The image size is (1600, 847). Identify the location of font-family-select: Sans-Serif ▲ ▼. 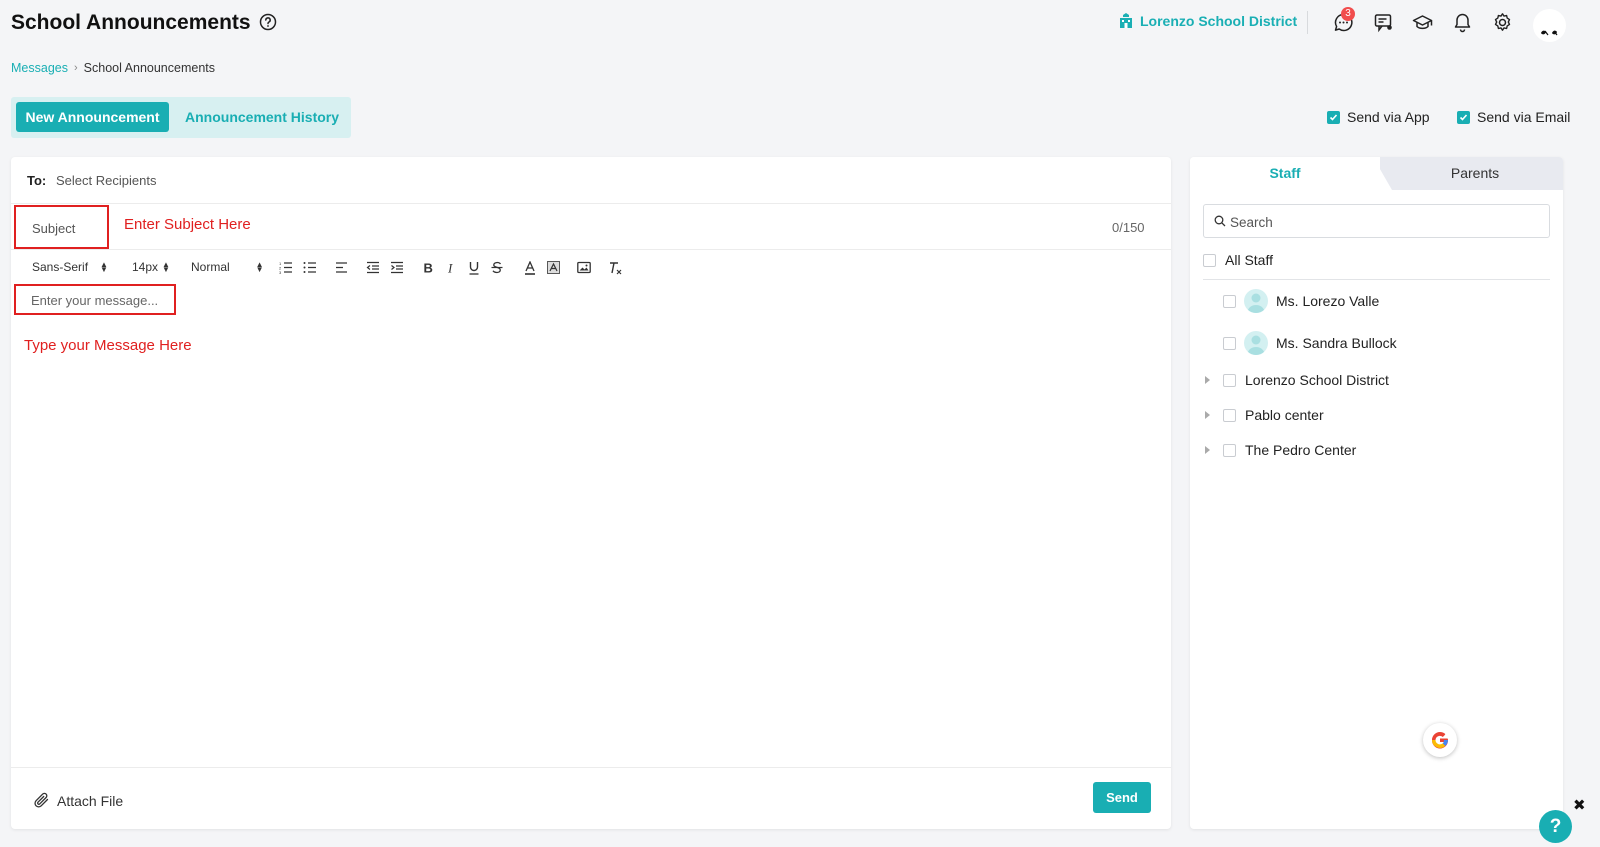
(70, 267).